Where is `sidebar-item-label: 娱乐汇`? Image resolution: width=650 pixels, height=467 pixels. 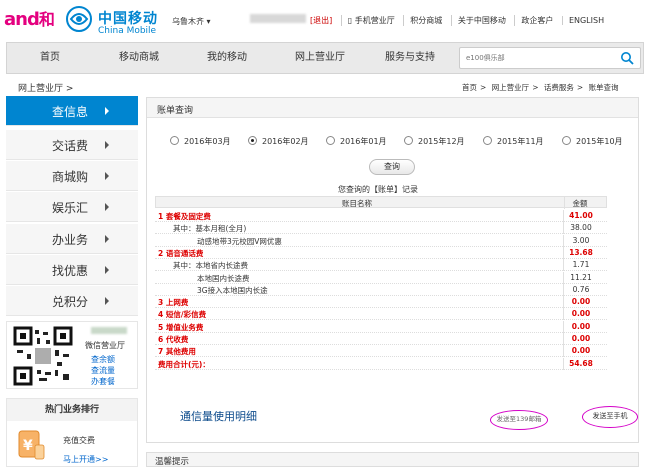
sidebar-item-label: 娱乐汇 is located at coordinates (70, 208).